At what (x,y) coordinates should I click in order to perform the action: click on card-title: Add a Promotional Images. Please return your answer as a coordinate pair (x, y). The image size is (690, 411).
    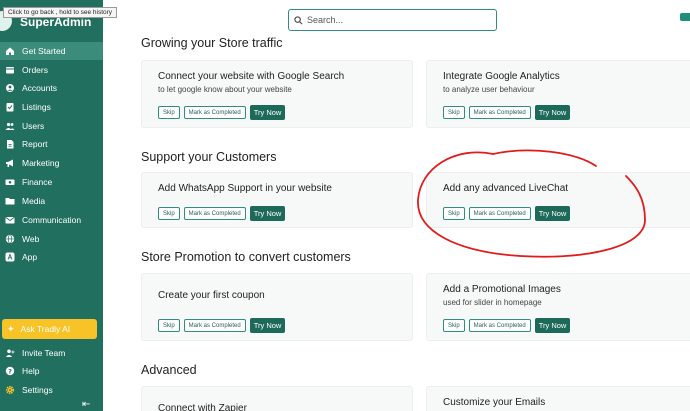
    Looking at the image, I should click on (502, 289).